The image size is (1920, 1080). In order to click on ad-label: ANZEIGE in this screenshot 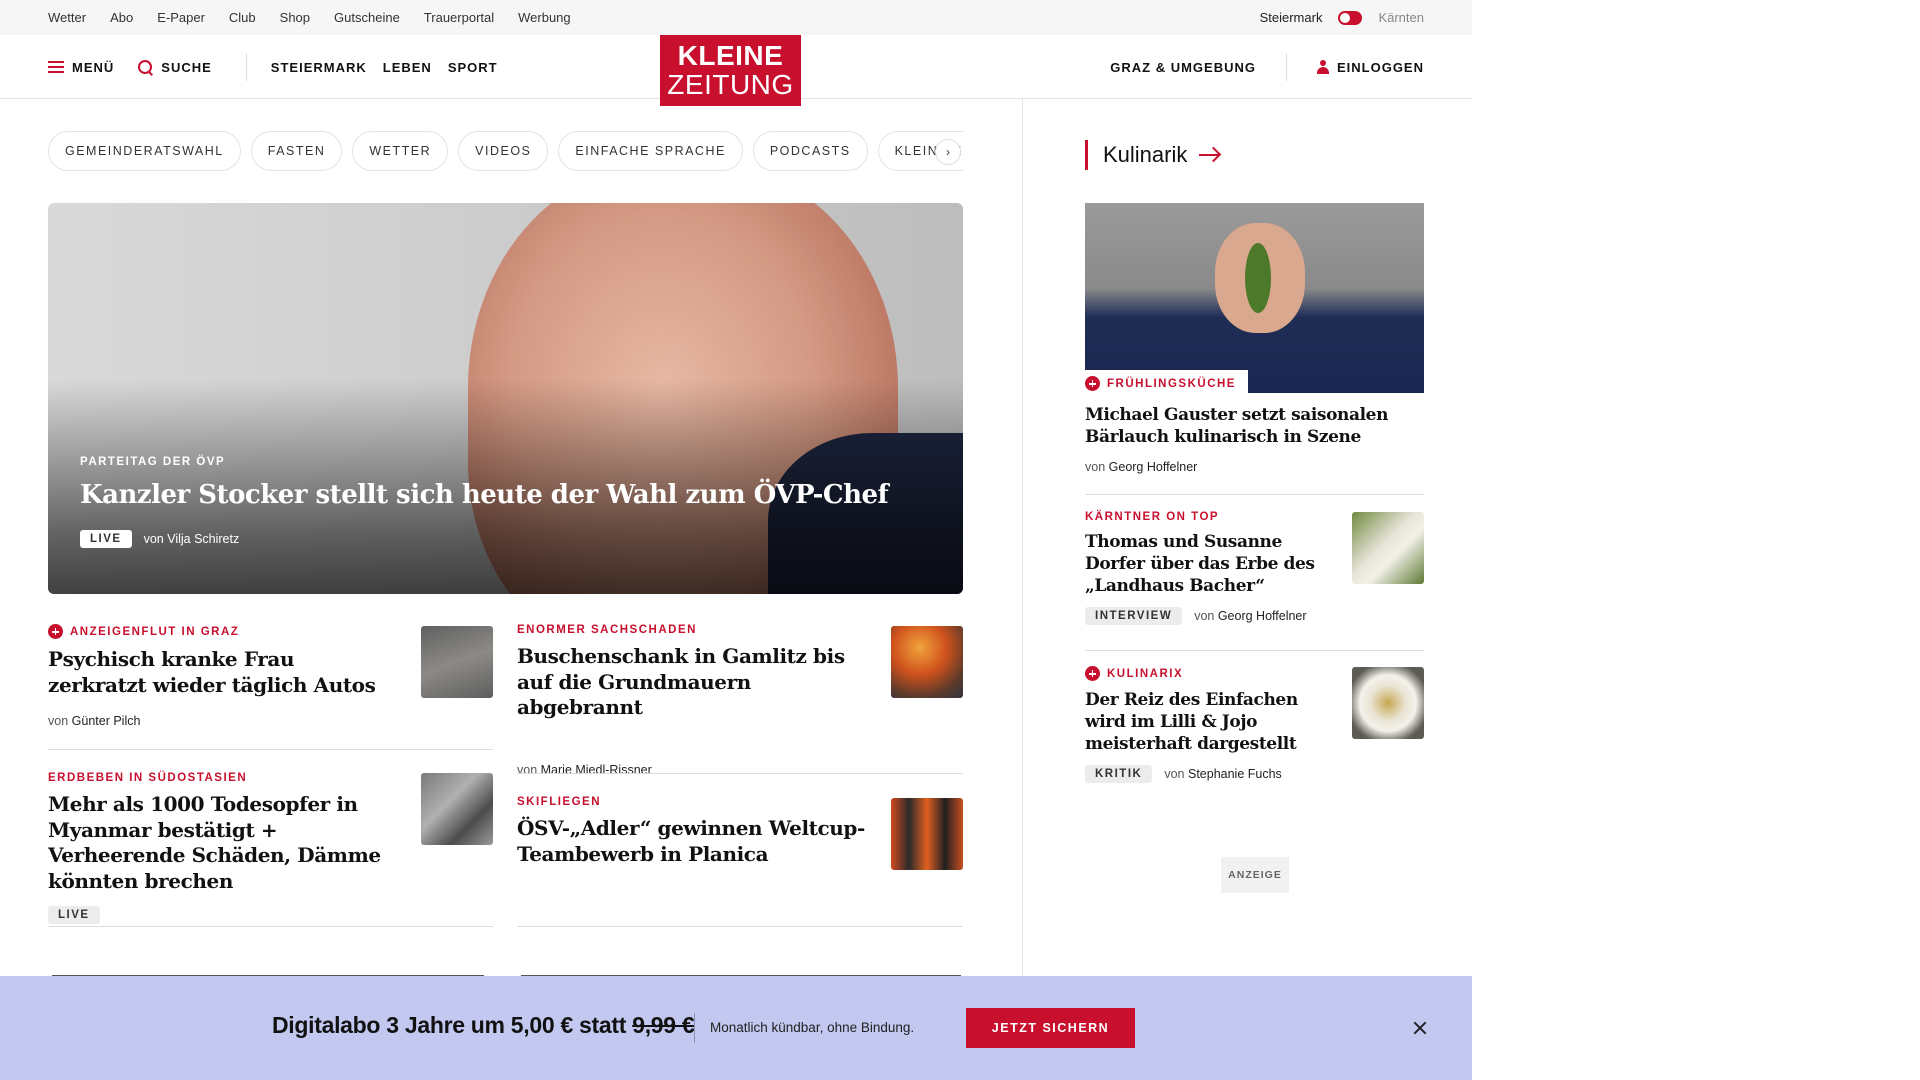, I will do `click(1255, 875)`.